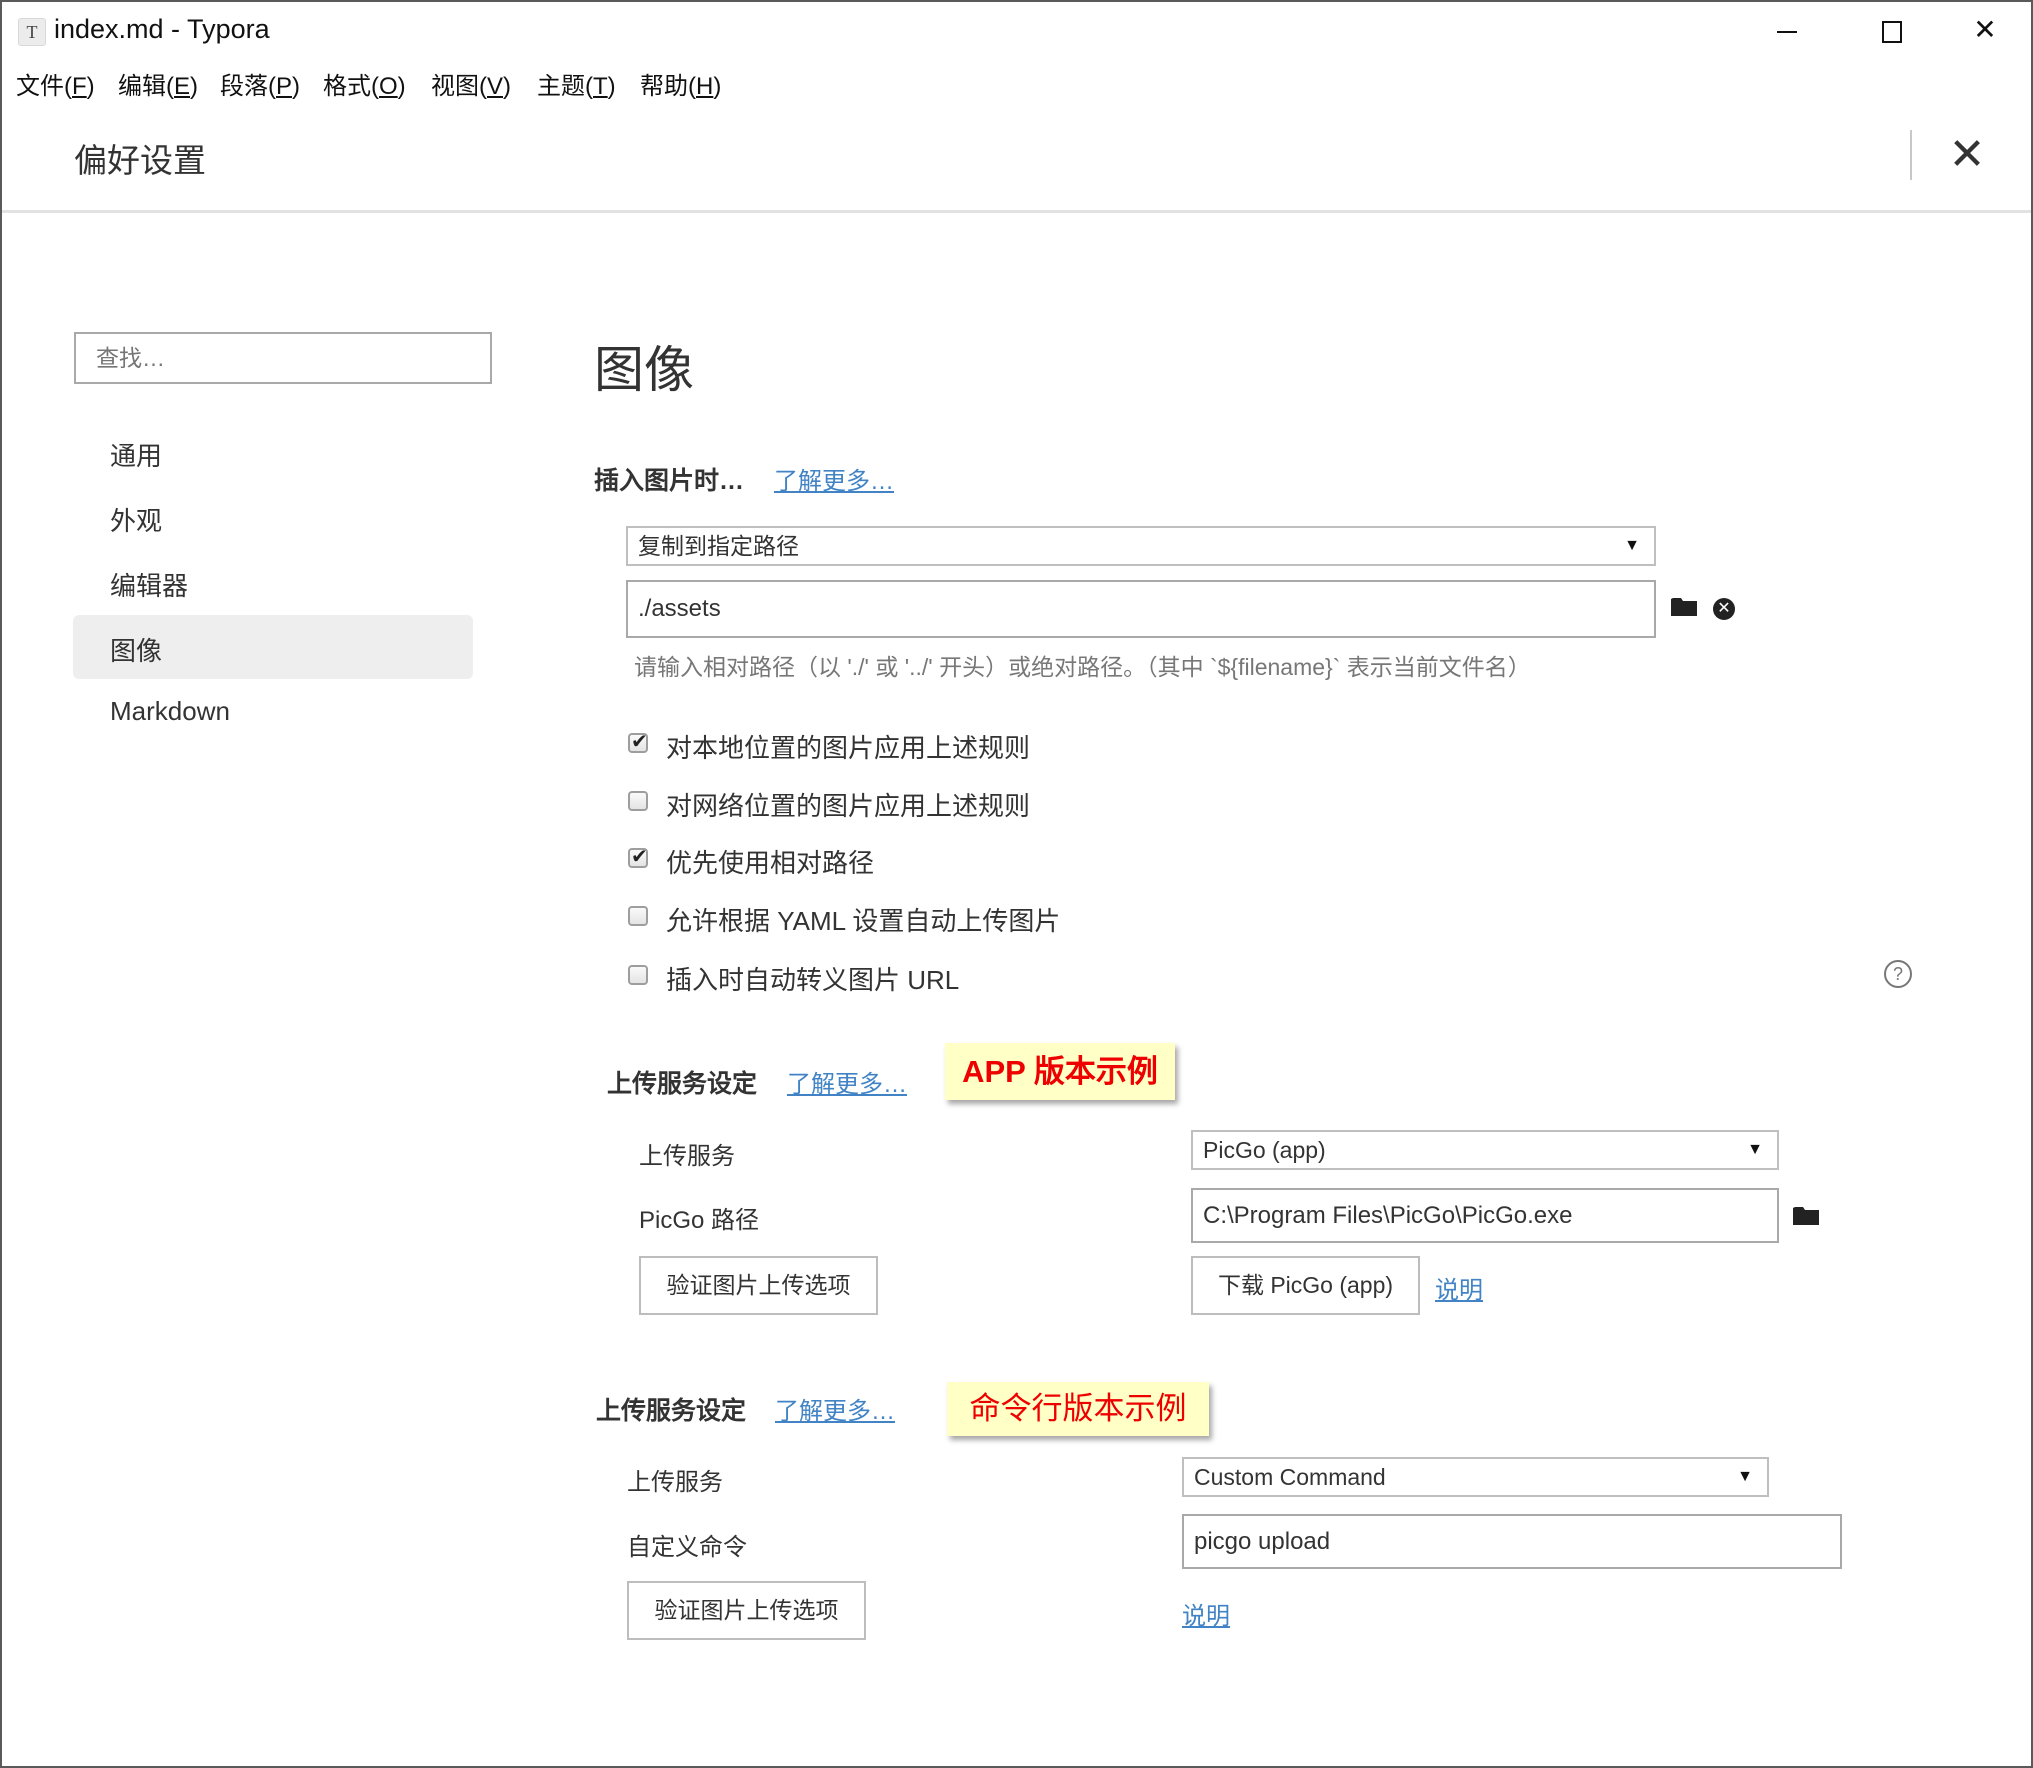 The height and width of the screenshot is (1768, 2033). Describe the element at coordinates (638, 801) in the screenshot. I see `checkbox-apply-network` at that location.